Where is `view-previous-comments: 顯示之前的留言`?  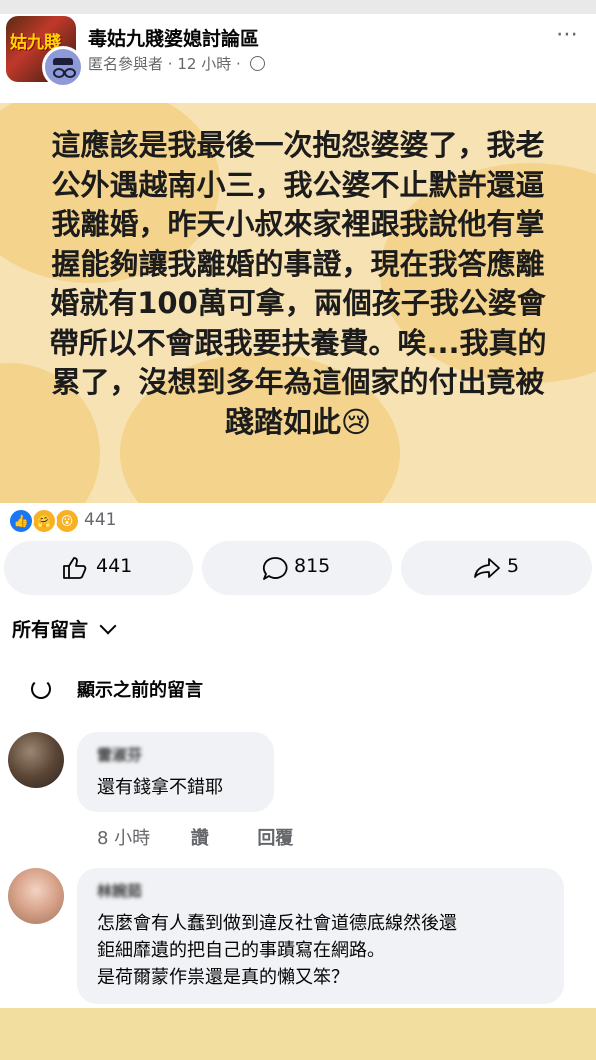 view-previous-comments: 顯示之前的留言 is located at coordinates (117, 689).